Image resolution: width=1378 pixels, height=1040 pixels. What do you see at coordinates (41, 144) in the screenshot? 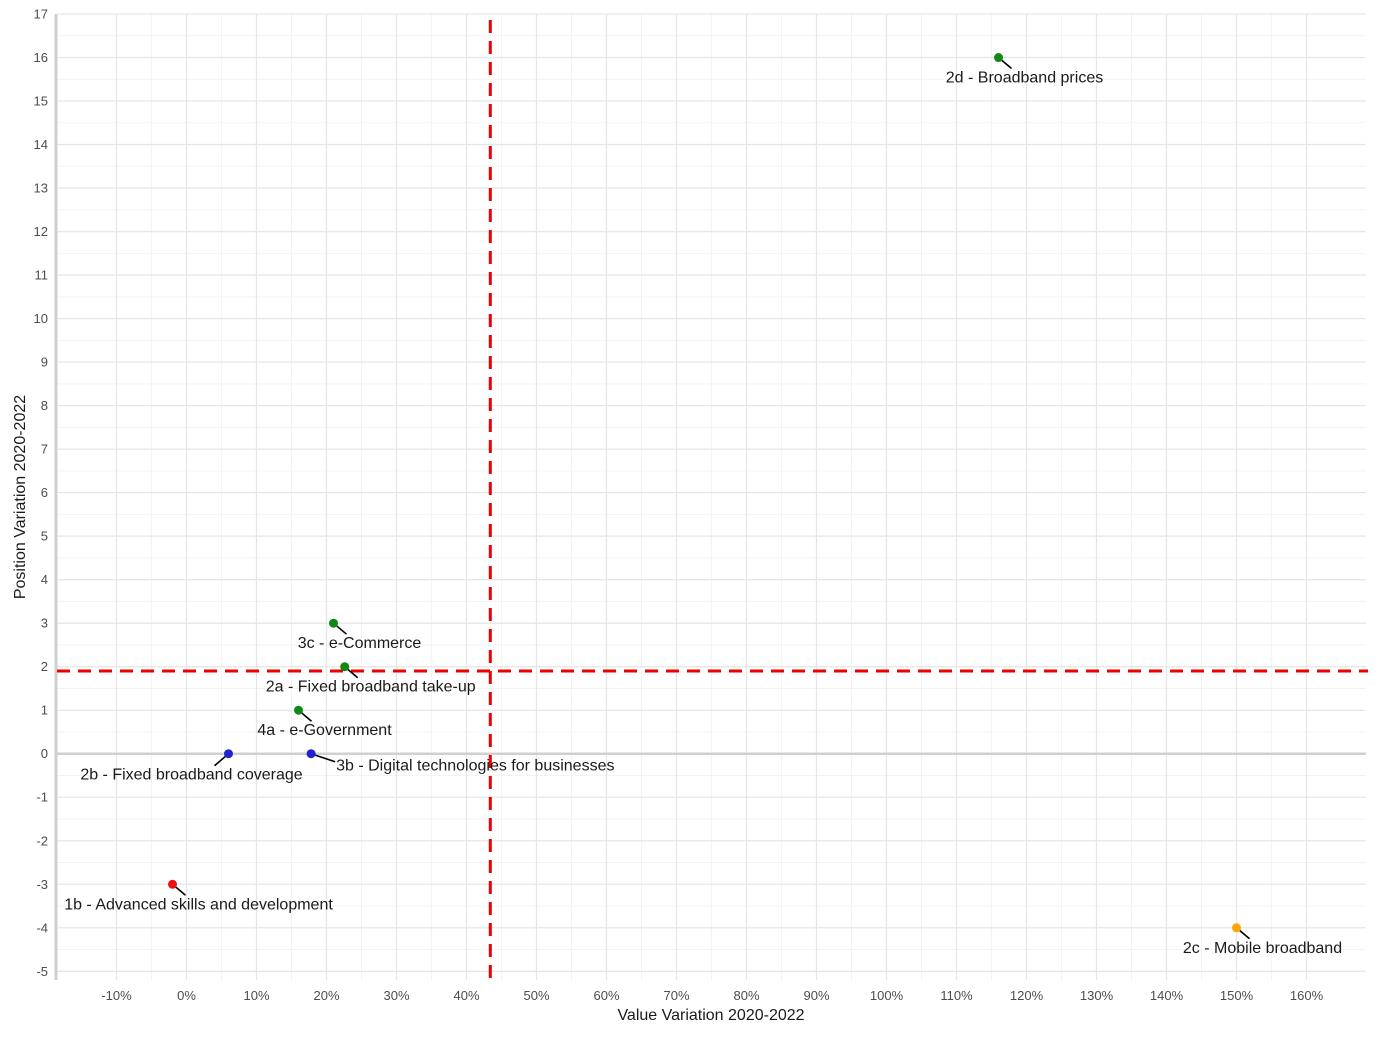
I see `y-tick-label: 14` at bounding box center [41, 144].